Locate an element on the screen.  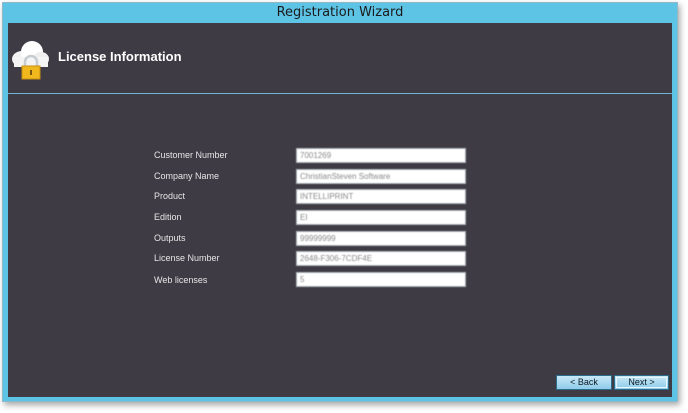
product-field: INTELLIPRINT is located at coordinates (381, 196).